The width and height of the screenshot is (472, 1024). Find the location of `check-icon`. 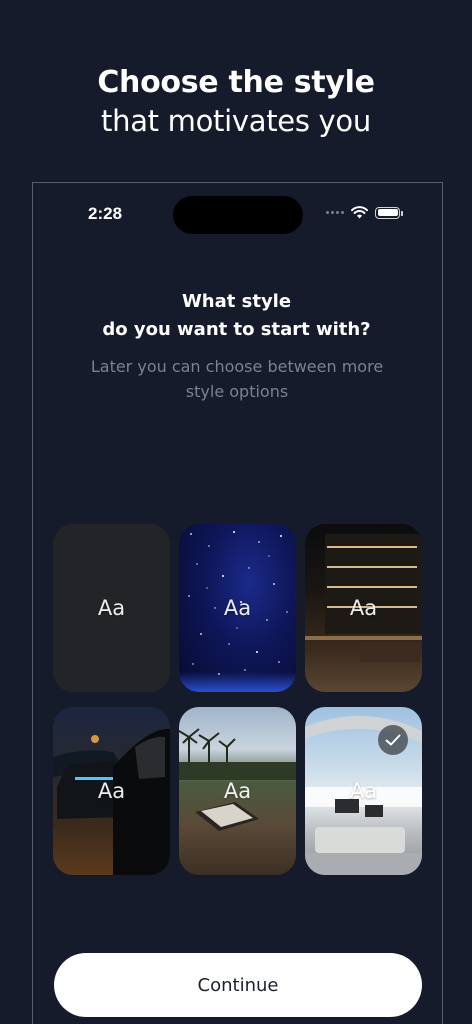

check-icon is located at coordinates (393, 740).